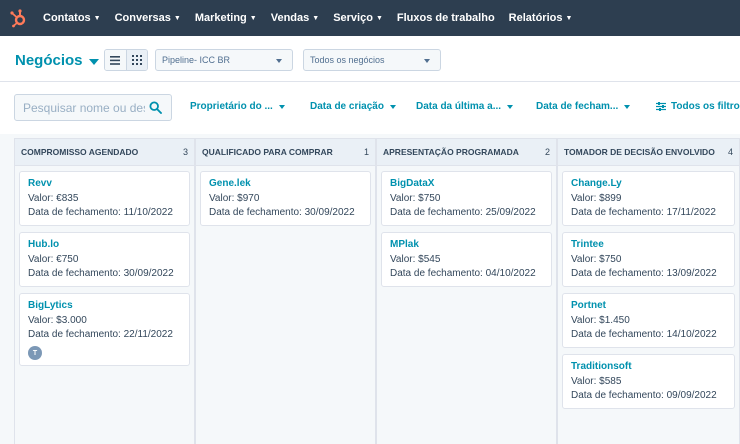 This screenshot has width=740, height=444. I want to click on list-view-button, so click(115, 60).